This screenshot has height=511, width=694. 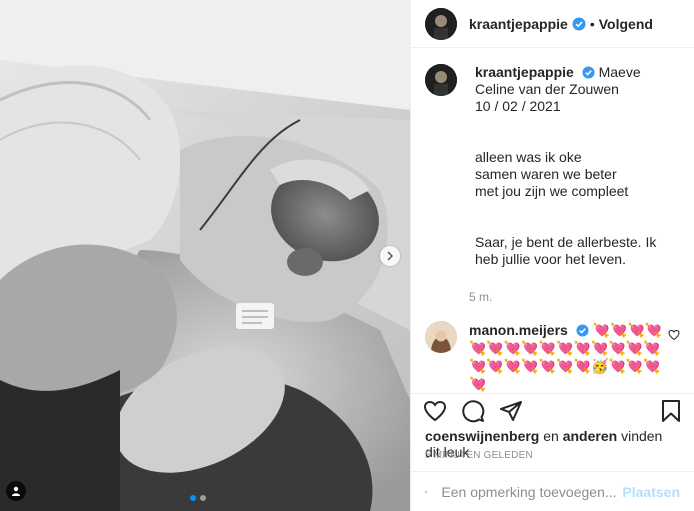 I want to click on comment-composer: Plaatsen, so click(x=552, y=491).